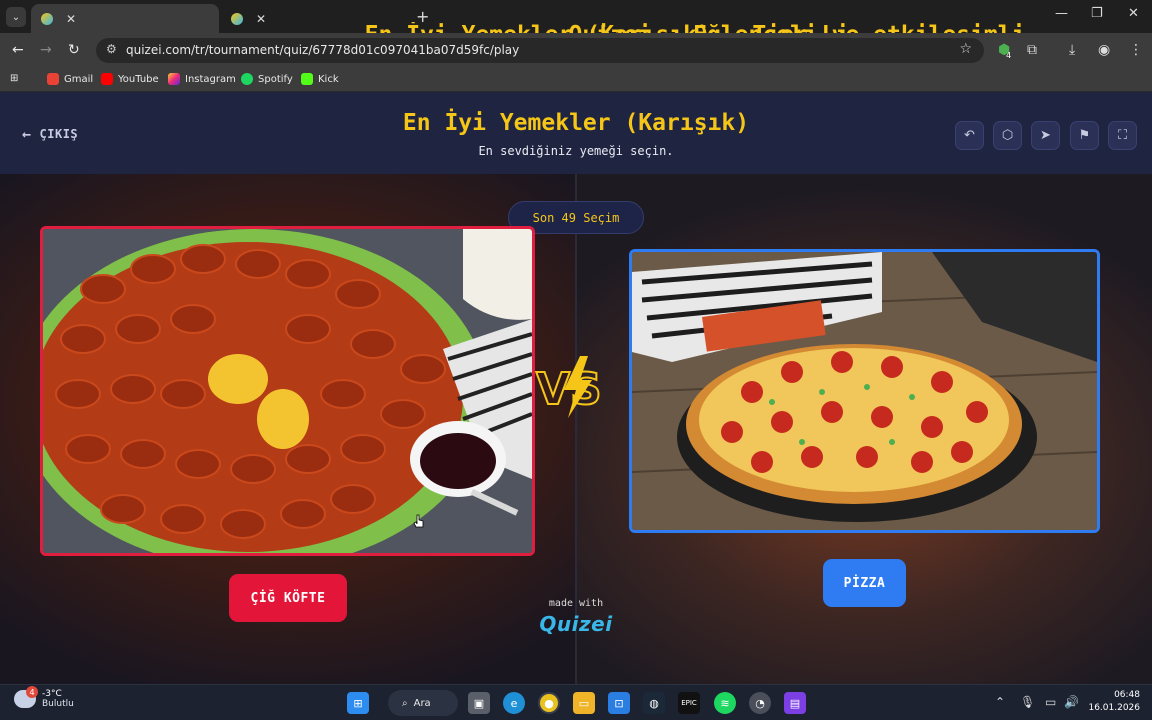 The height and width of the screenshot is (720, 1152). What do you see at coordinates (795, 703) in the screenshot?
I see `clipchamp-icon: ▤` at bounding box center [795, 703].